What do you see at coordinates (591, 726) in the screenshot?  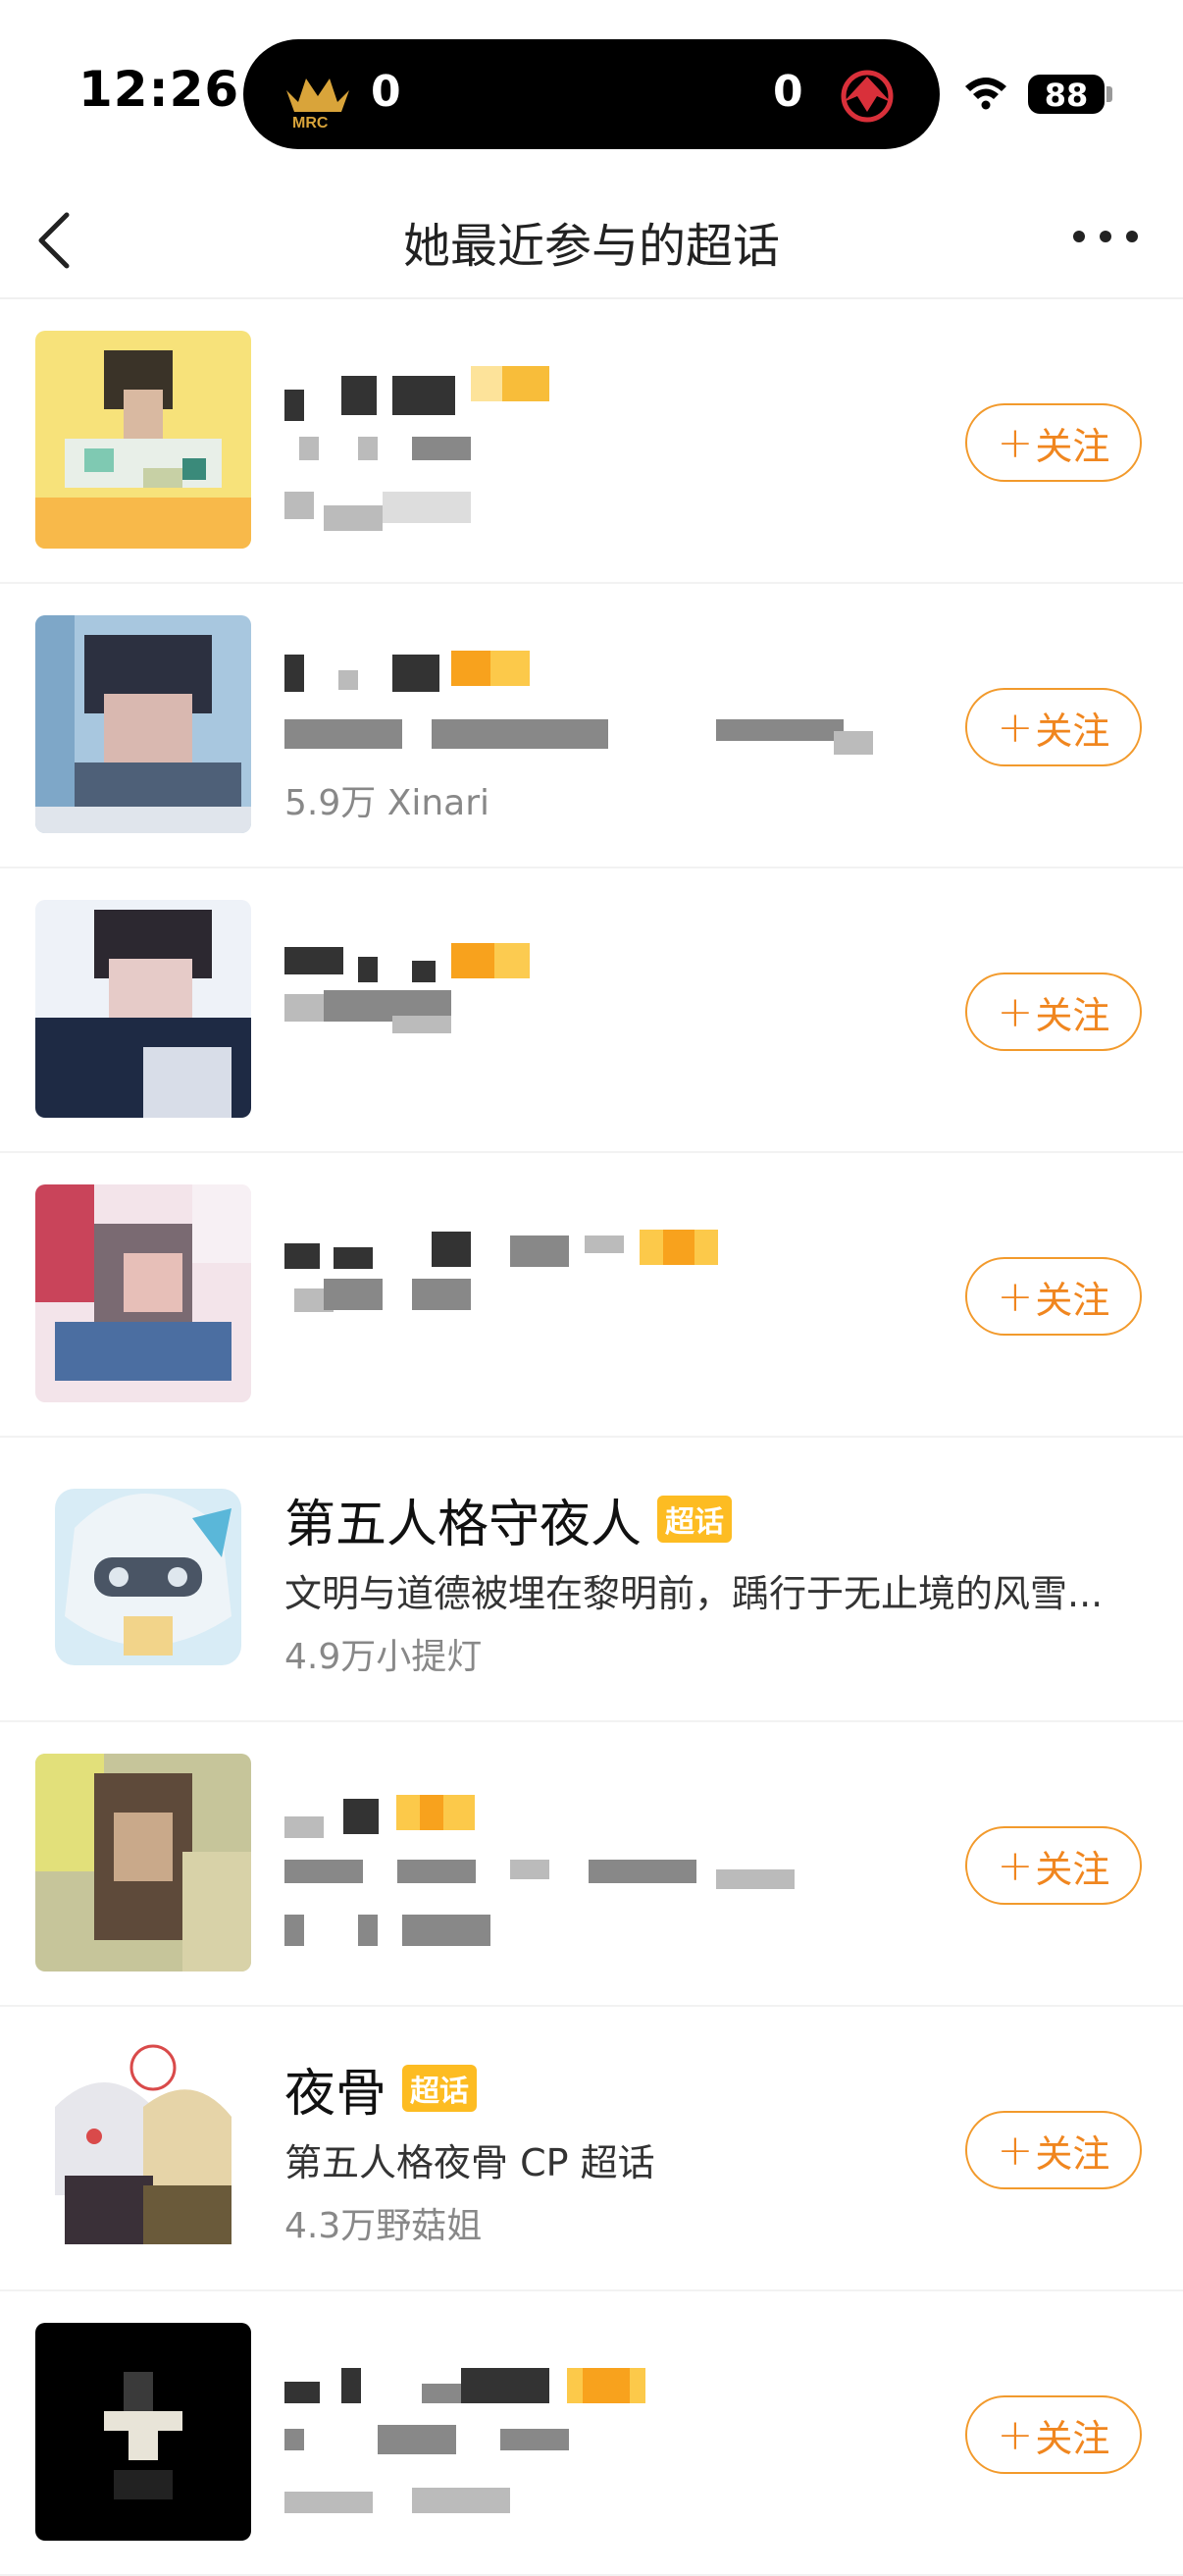 I see `list-item: 5.9万 Xinari + 关注` at bounding box center [591, 726].